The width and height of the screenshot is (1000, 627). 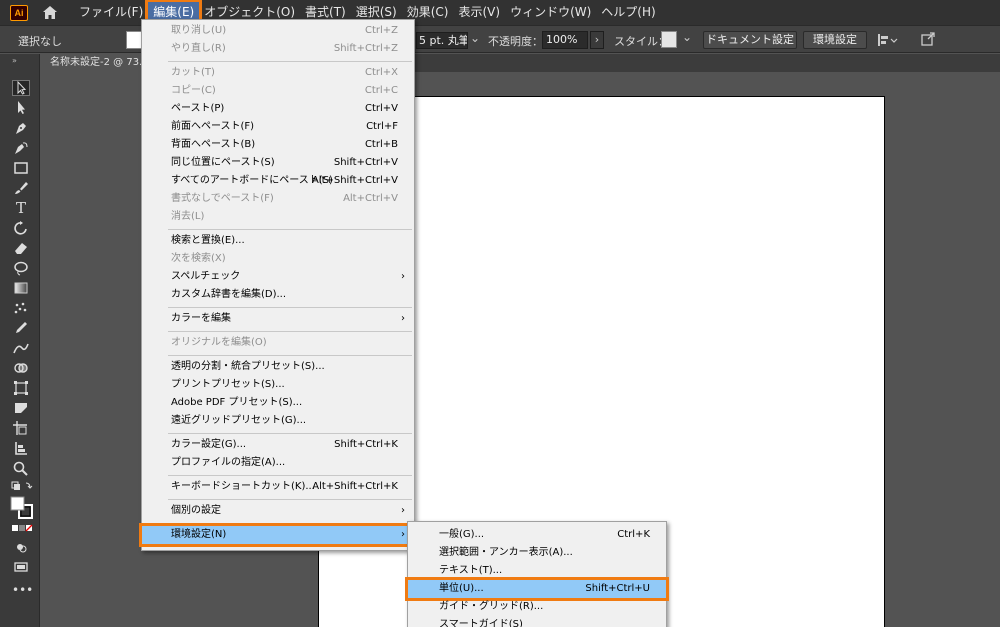 I want to click on menu-item-paste-in-place: 同じ位置にペースト(S) Shift+Ctrl+V, so click(x=278, y=163).